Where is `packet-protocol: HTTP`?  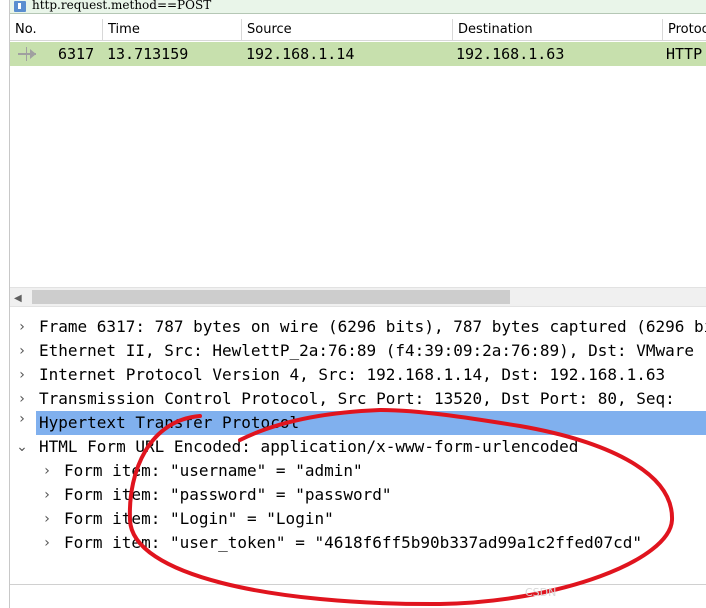
packet-protocol: HTTP is located at coordinates (684, 54).